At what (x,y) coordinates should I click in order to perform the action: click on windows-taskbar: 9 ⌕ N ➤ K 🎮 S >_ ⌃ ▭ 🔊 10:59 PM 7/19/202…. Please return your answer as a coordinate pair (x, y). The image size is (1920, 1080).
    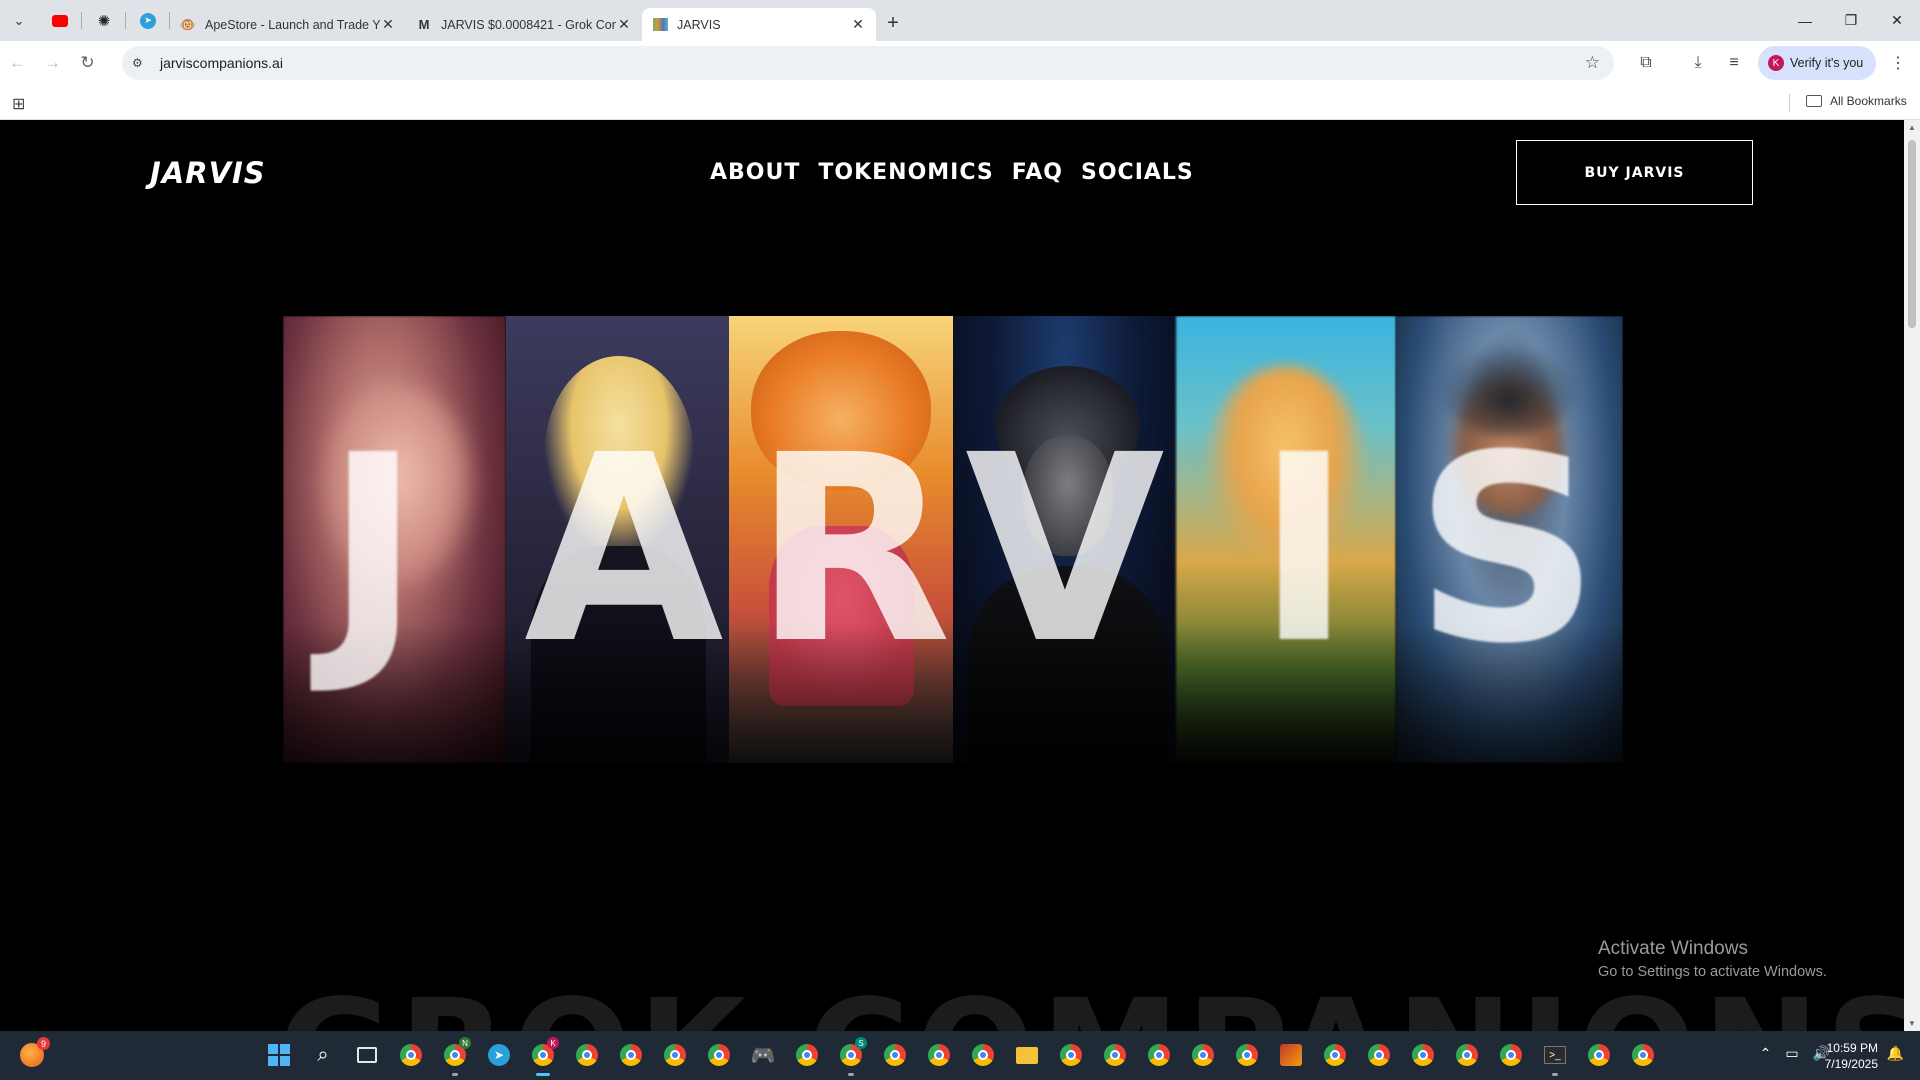
    Looking at the image, I should click on (960, 1055).